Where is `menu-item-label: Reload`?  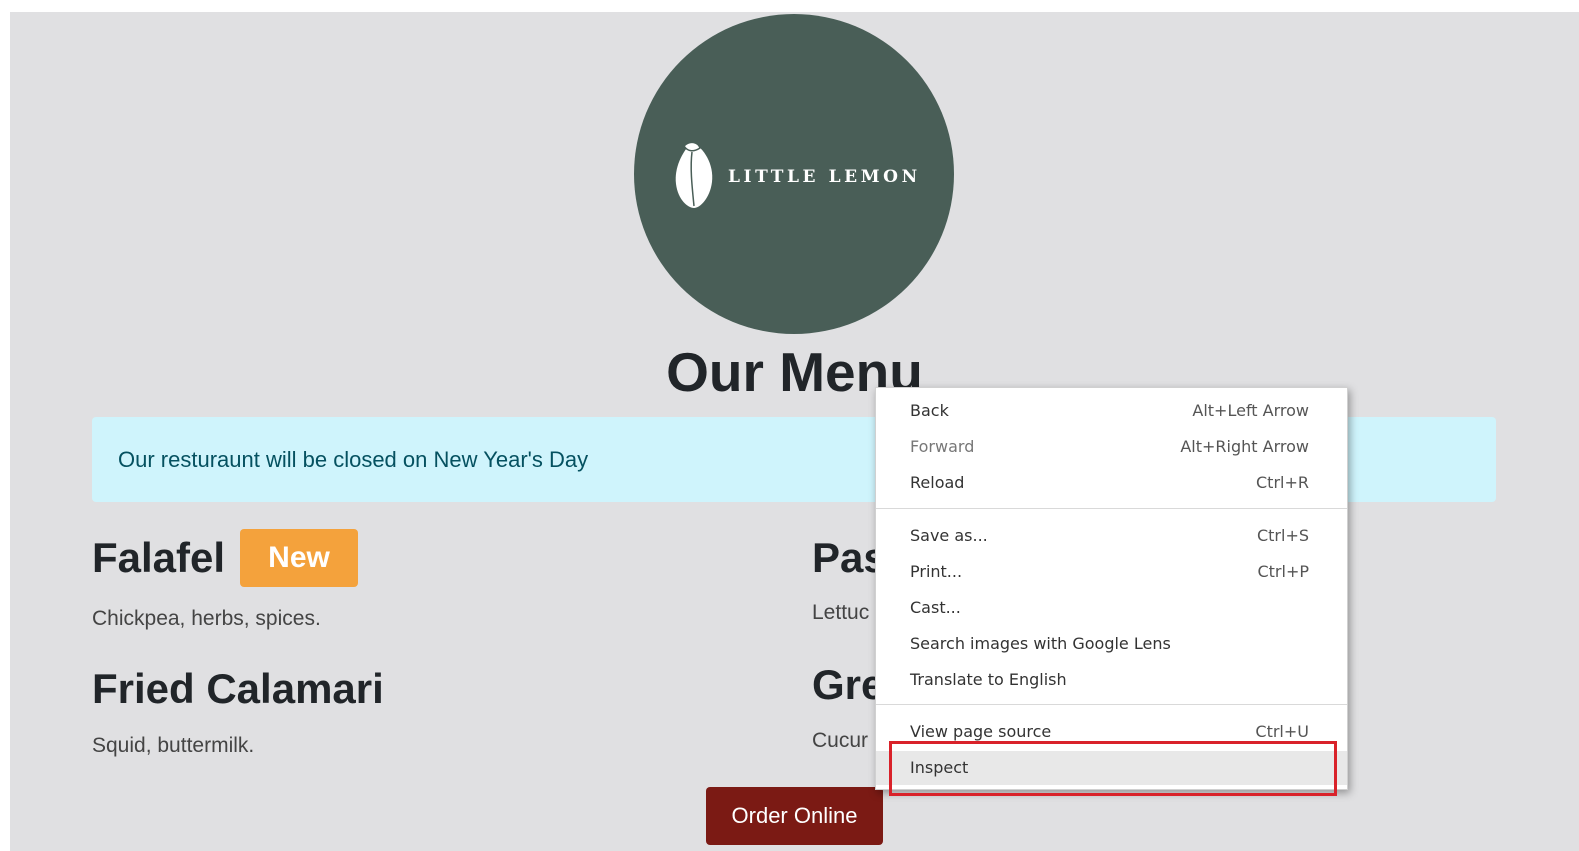 menu-item-label: Reload is located at coordinates (937, 482).